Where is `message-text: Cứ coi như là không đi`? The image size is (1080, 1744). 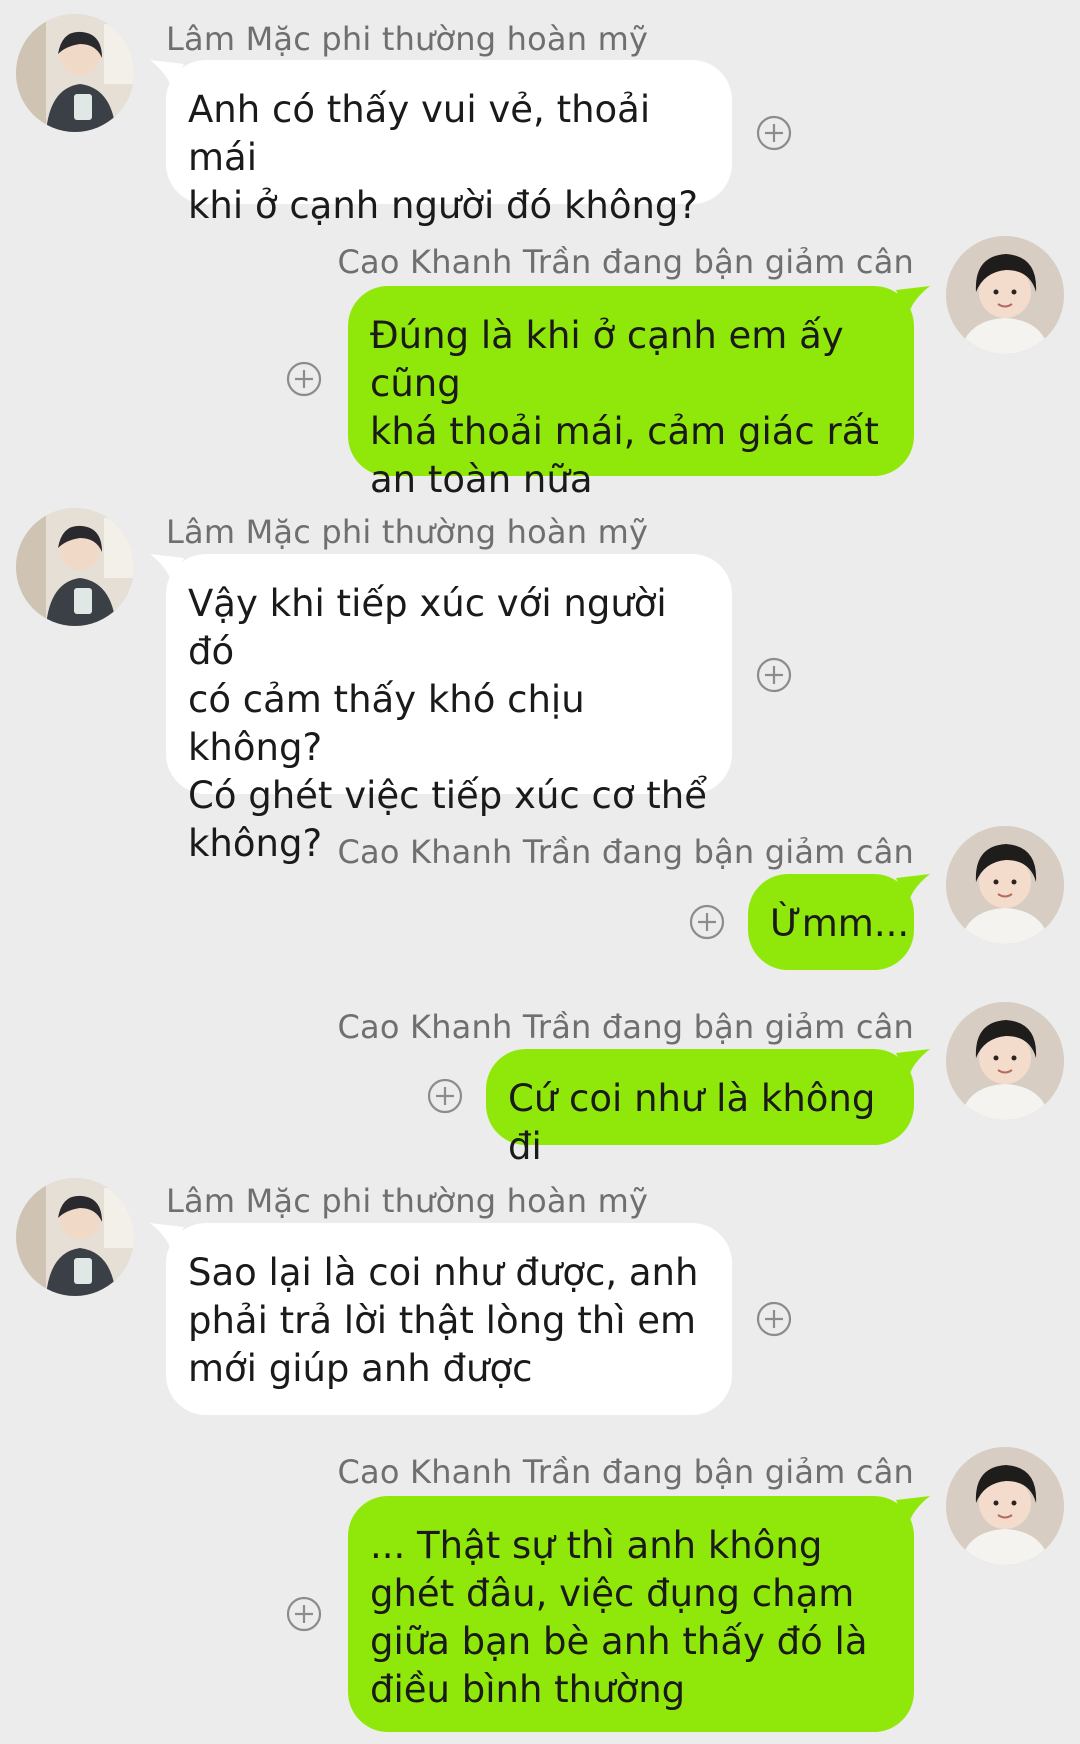
message-text: Cứ coi như là không đi is located at coordinates (692, 1122).